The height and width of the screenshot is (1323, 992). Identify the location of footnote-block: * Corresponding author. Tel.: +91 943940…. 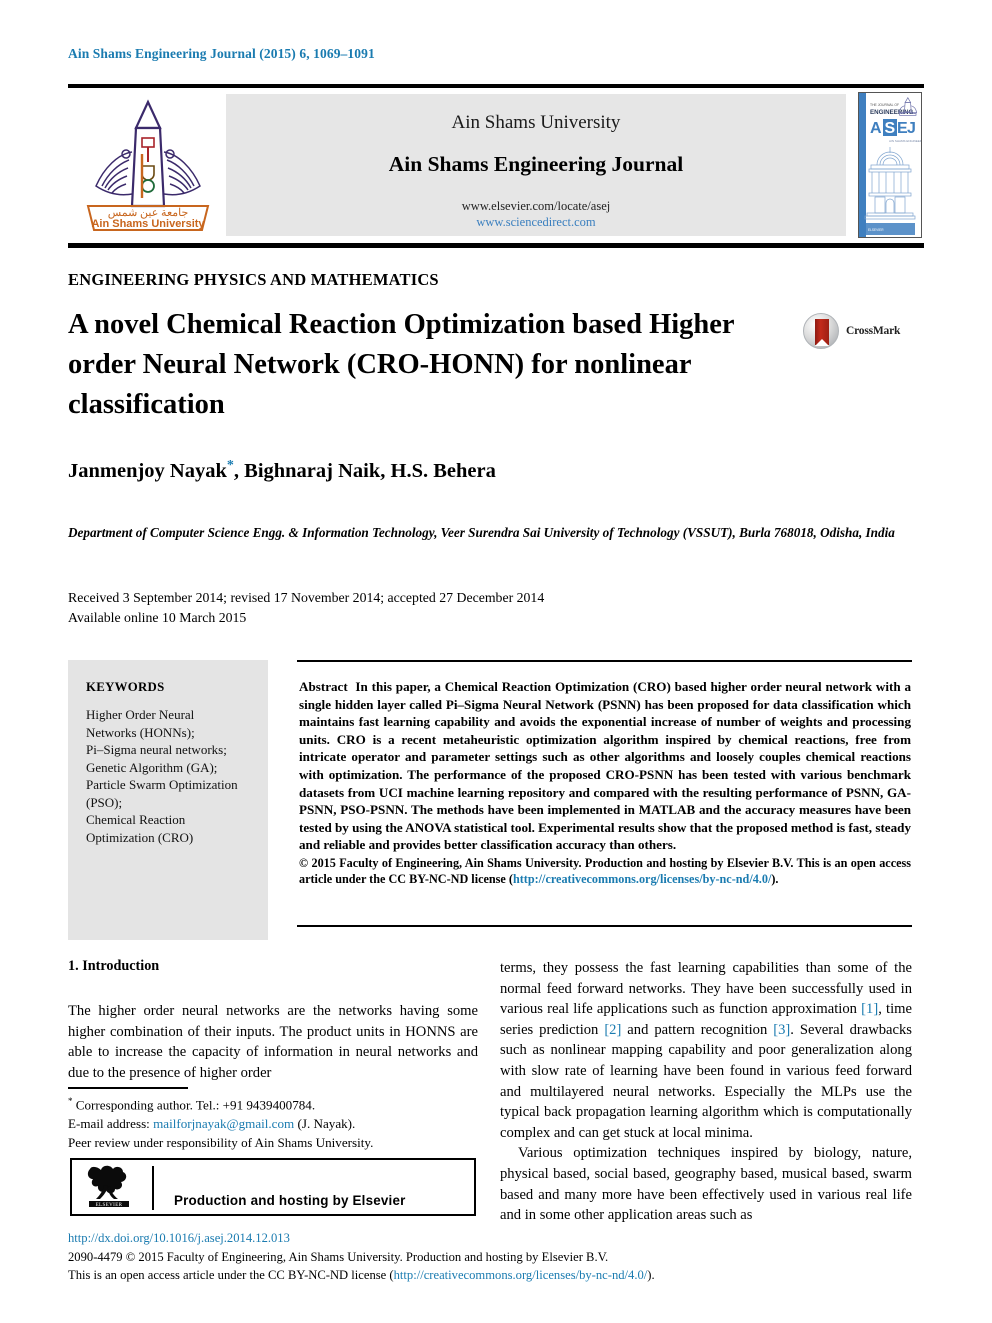
(273, 1122).